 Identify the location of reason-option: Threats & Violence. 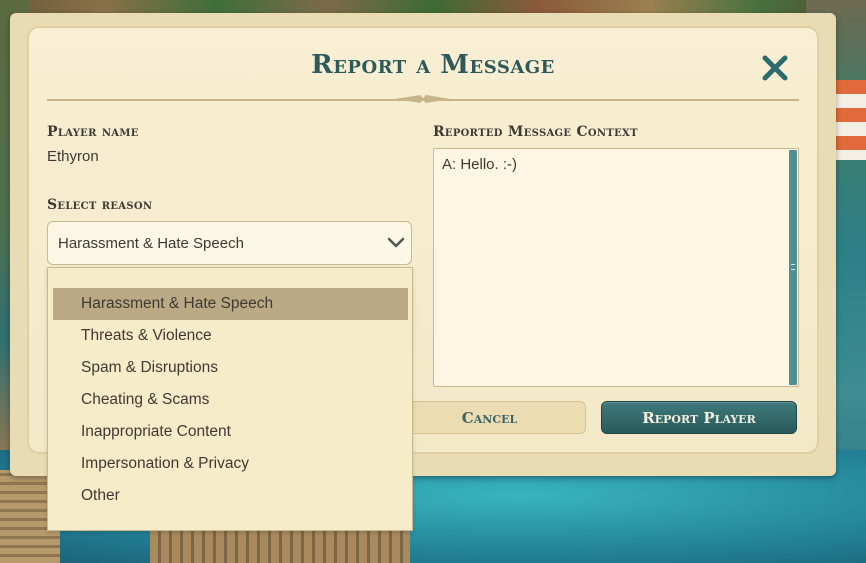
(230, 336).